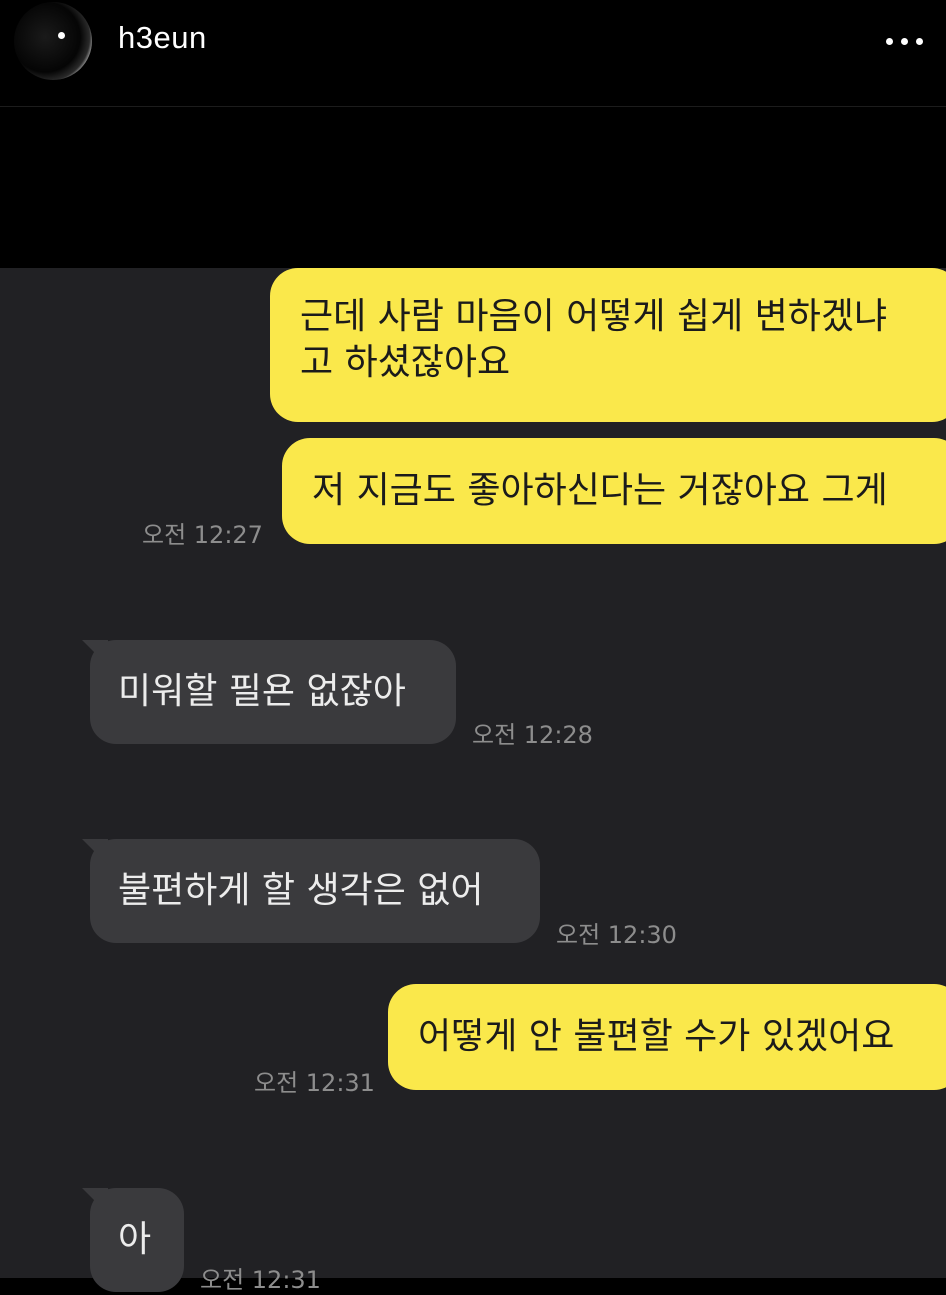 The height and width of the screenshot is (1295, 946). What do you see at coordinates (61, 35) in the screenshot?
I see `avatar-highlight` at bounding box center [61, 35].